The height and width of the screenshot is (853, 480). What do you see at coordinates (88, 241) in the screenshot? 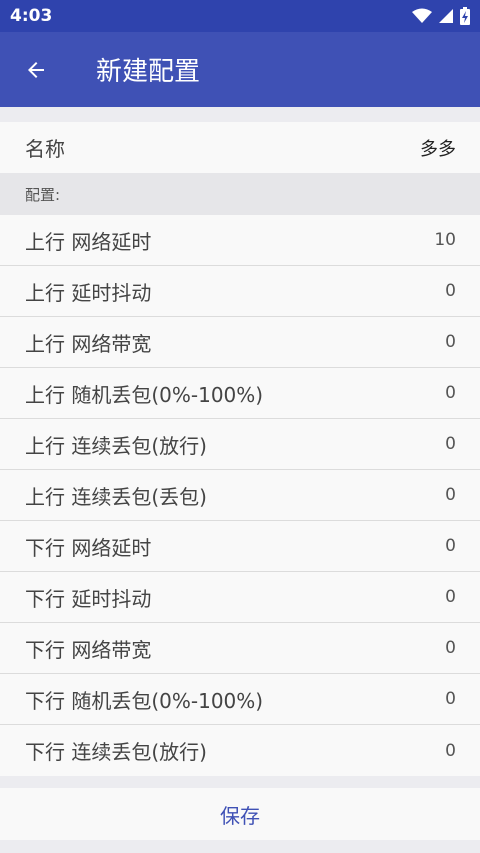
I see `config-label: 上行 网络延时` at bounding box center [88, 241].